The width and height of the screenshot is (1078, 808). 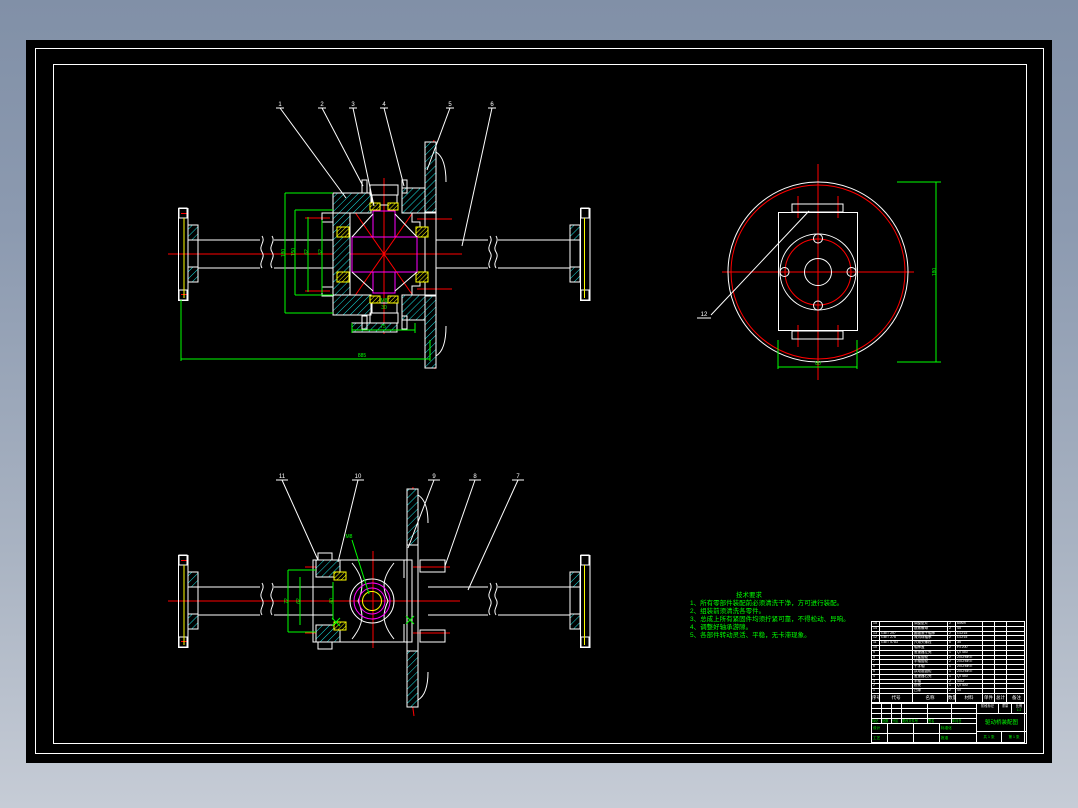 What do you see at coordinates (969, 647) in the screenshot?
I see `bom-cell: HT200` at bounding box center [969, 647].